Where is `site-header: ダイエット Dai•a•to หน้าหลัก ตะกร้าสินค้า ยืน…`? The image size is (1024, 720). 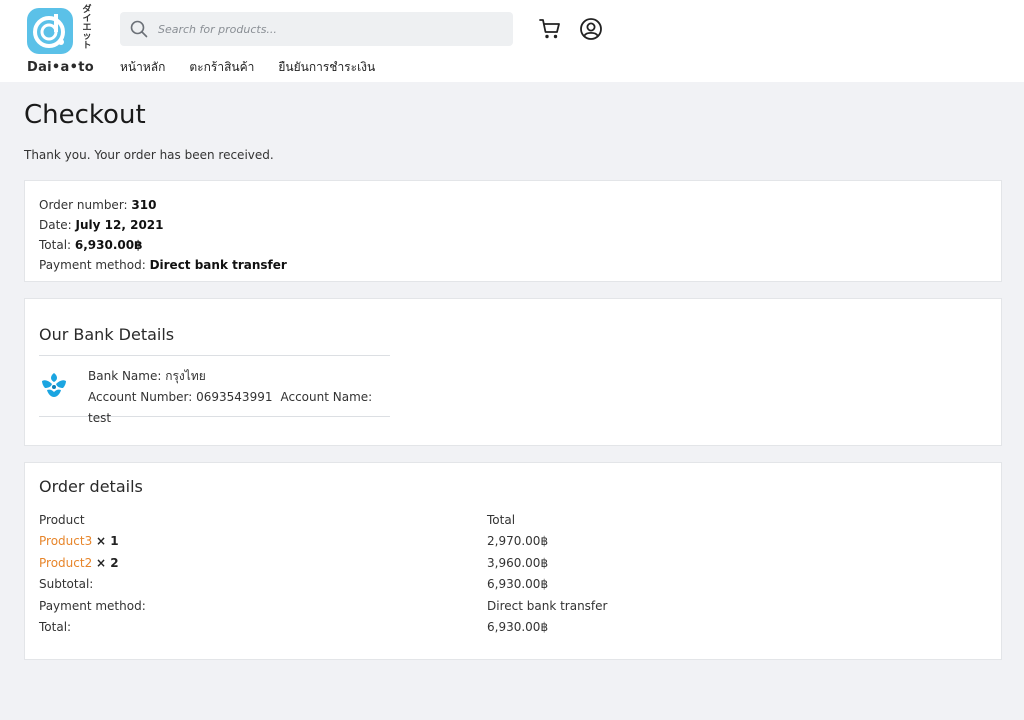
site-header: ダイエット Dai•a•to หน้าหลัก ตะกร้าสินค้า ยืน… is located at coordinates (512, 41).